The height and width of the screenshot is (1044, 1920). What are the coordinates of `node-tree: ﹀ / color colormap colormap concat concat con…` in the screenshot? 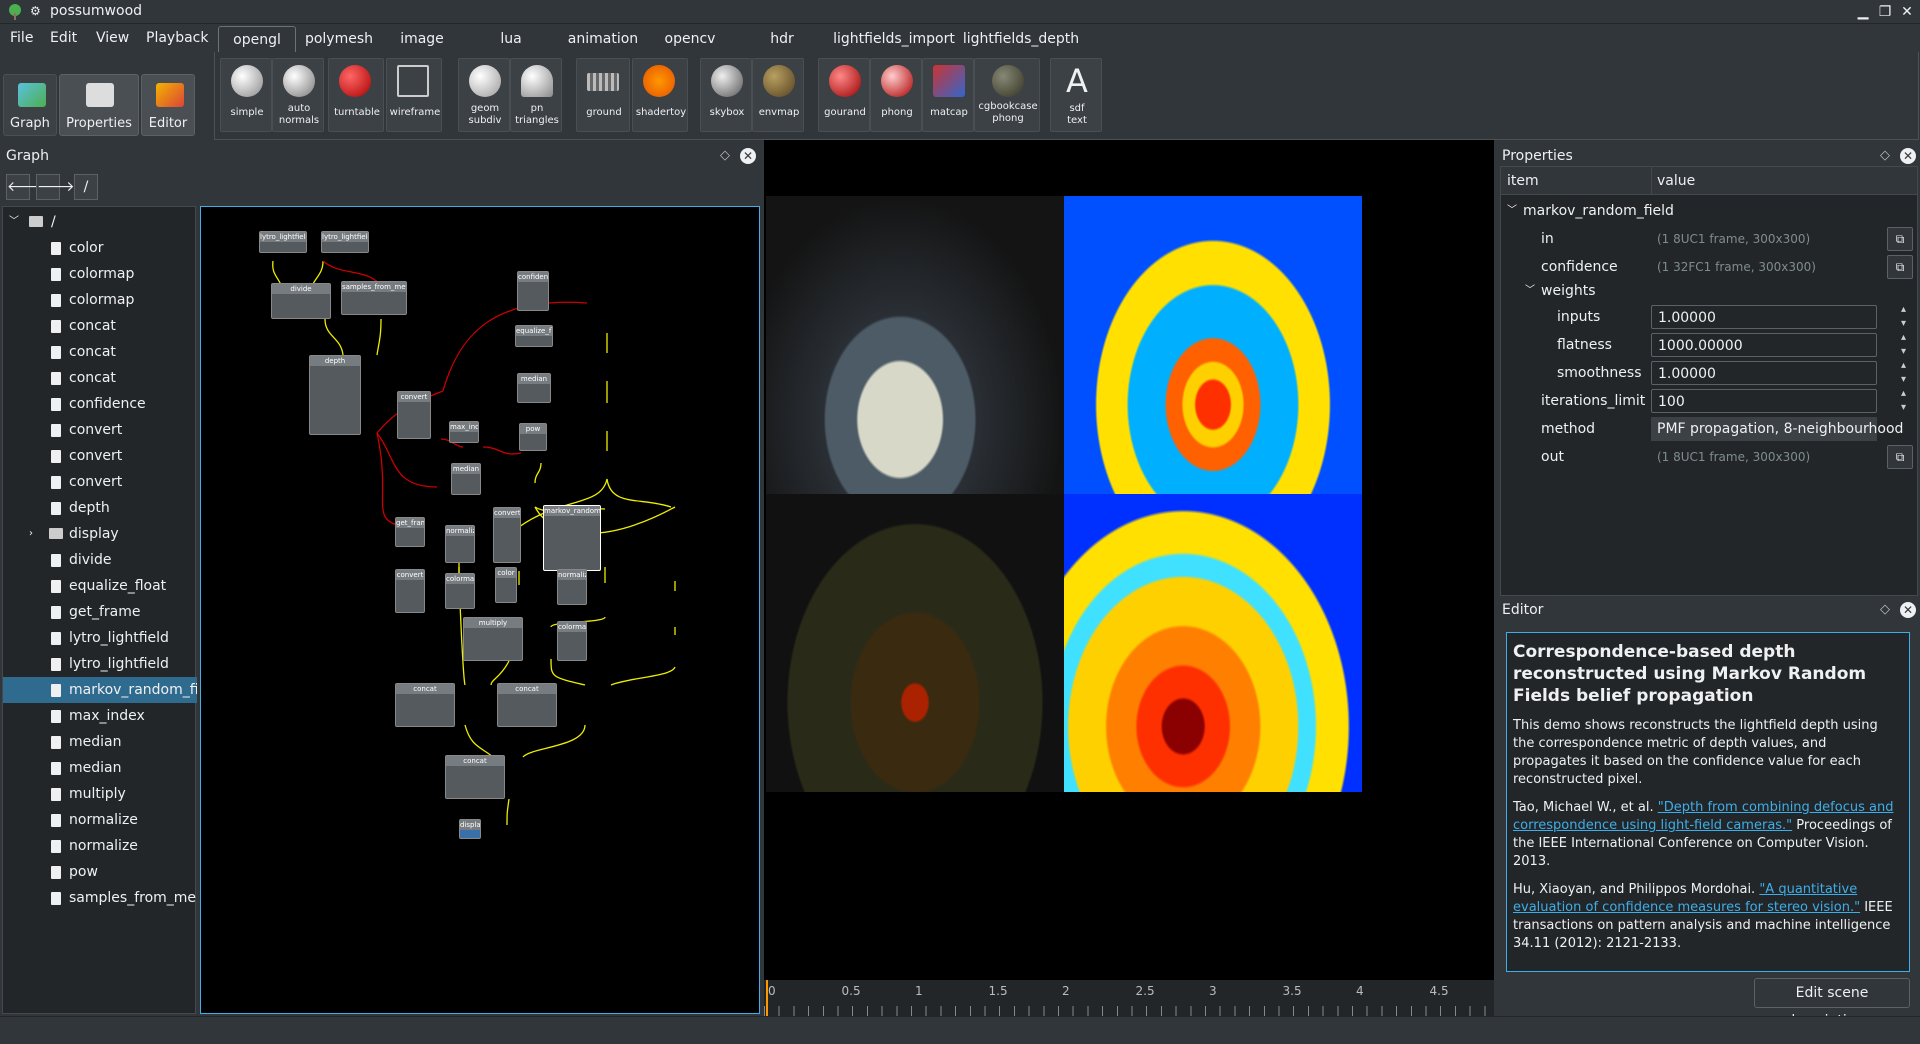 It's located at (99, 610).